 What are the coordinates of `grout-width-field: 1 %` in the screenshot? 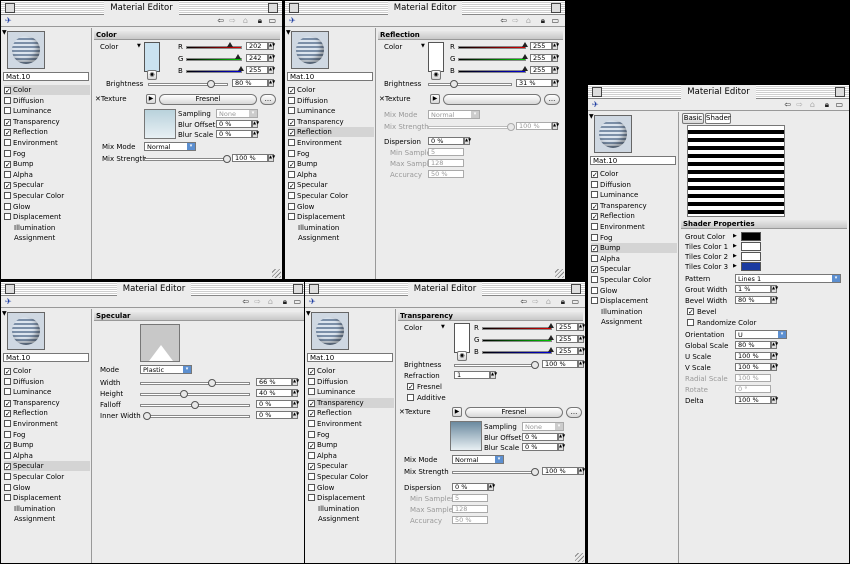 It's located at (753, 289).